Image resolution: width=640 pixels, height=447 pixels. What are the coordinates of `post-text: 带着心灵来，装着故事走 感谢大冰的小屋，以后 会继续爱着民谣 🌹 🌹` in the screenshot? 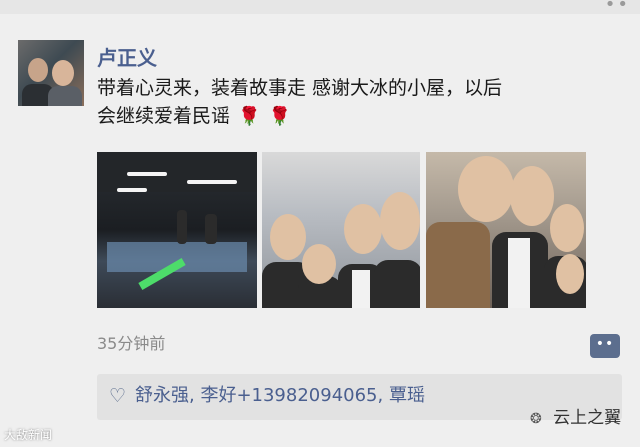 It's located at (364, 102).